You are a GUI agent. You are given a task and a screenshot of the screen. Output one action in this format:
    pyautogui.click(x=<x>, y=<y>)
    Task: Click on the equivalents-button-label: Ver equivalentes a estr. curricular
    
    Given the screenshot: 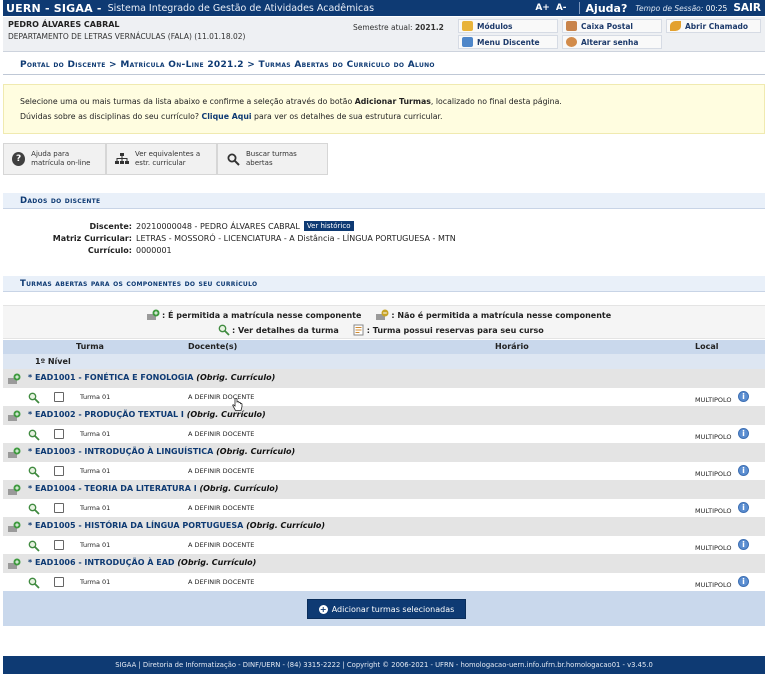 What is the action you would take?
    pyautogui.click(x=168, y=158)
    